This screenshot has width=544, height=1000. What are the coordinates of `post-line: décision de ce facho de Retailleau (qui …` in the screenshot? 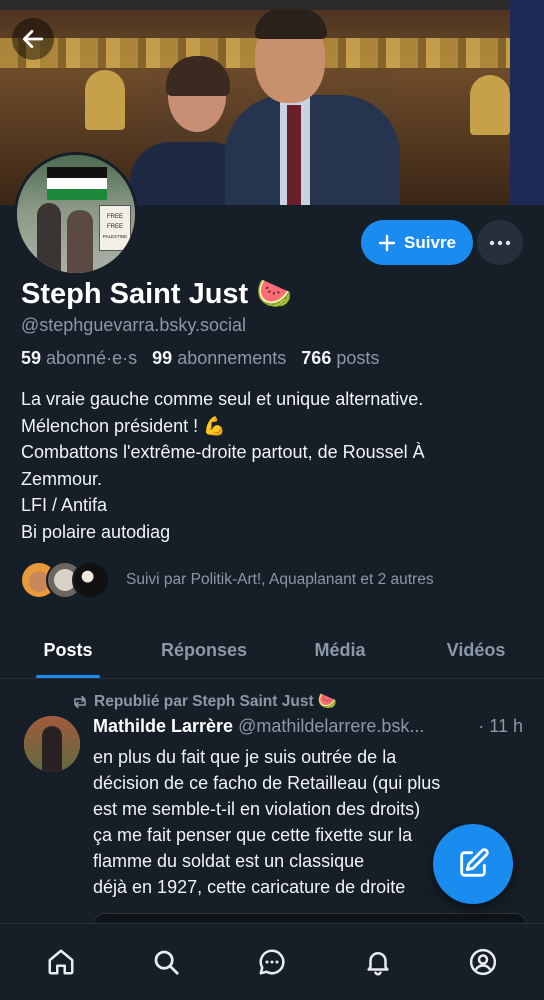 It's located at (267, 783).